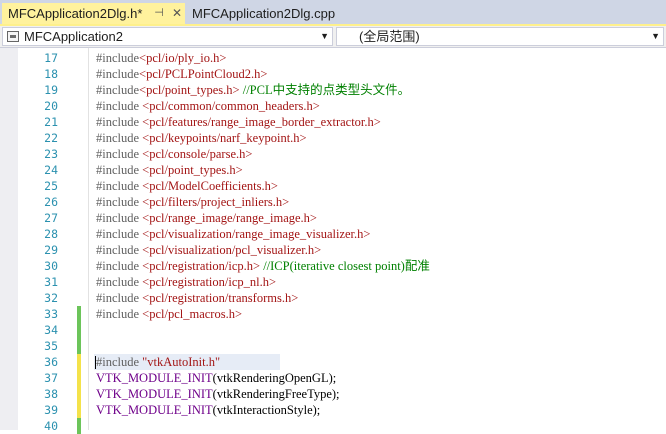 The image size is (666, 434). Describe the element at coordinates (181, 74) in the screenshot. I see `code-text: #include<pcl/PCLPointCloud2.h>` at that location.